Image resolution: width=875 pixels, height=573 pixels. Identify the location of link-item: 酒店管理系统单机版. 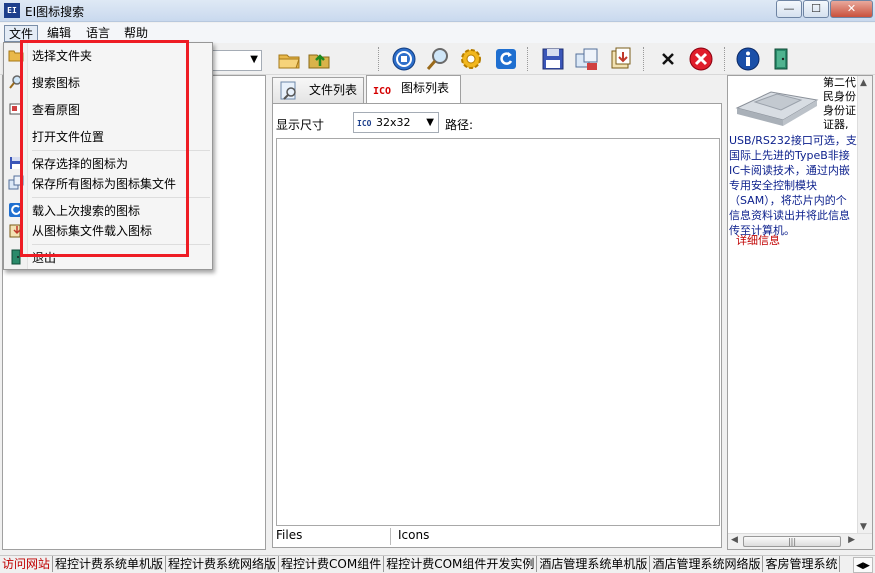
(594, 564).